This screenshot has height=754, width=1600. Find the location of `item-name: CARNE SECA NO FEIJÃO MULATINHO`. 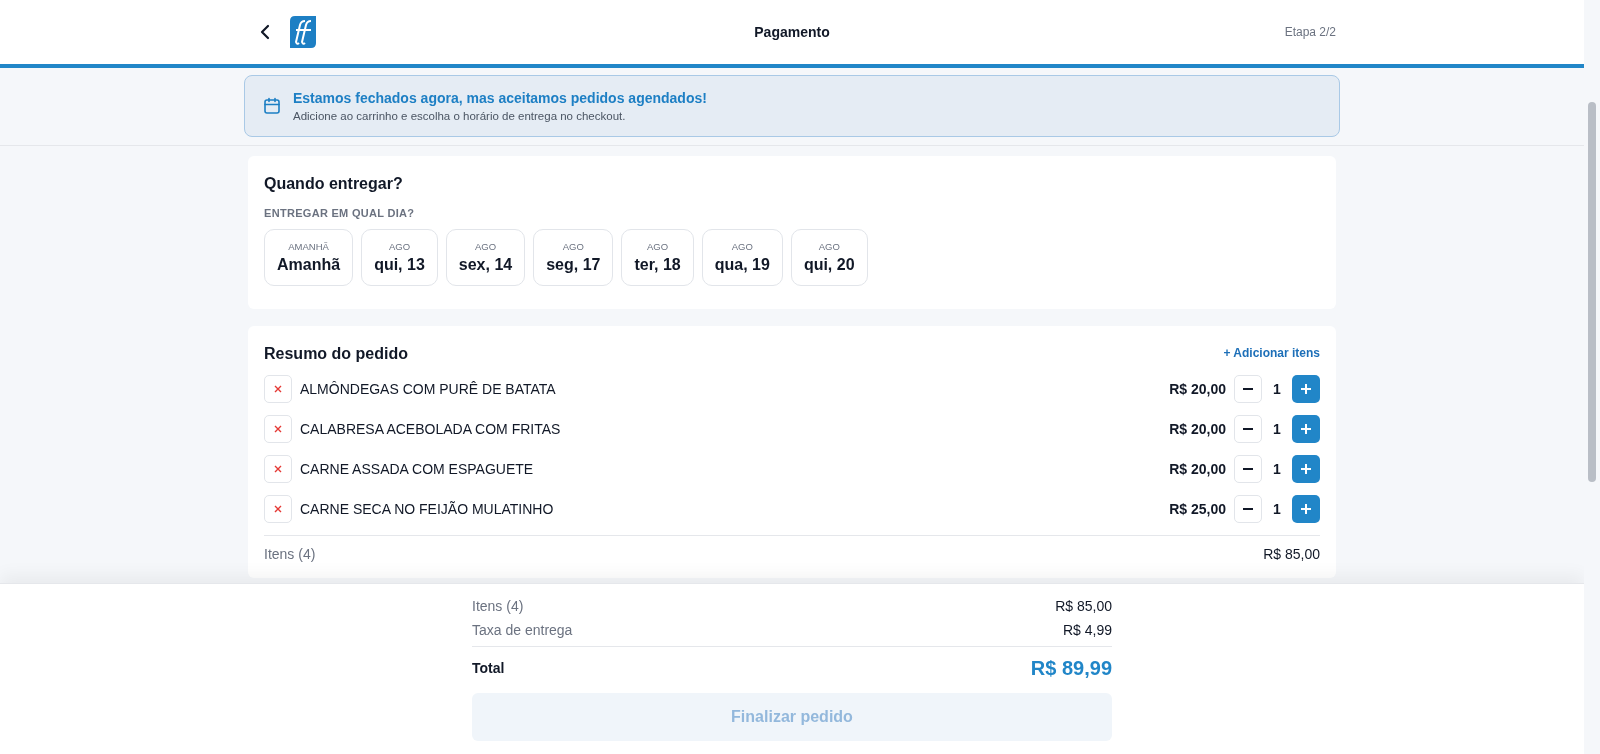

item-name: CARNE SECA NO FEIJÃO MULATINHO is located at coordinates (427, 509).